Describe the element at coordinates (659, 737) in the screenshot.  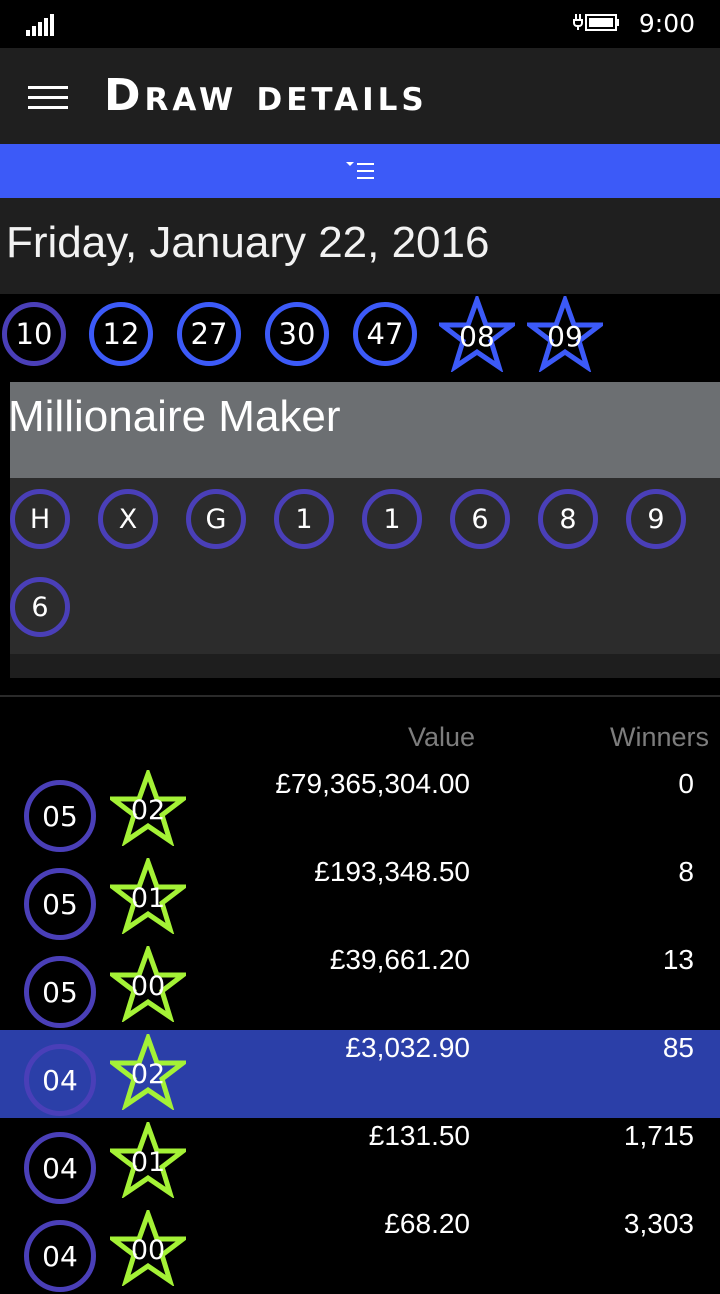
I see `winners-column-header: Winners` at that location.